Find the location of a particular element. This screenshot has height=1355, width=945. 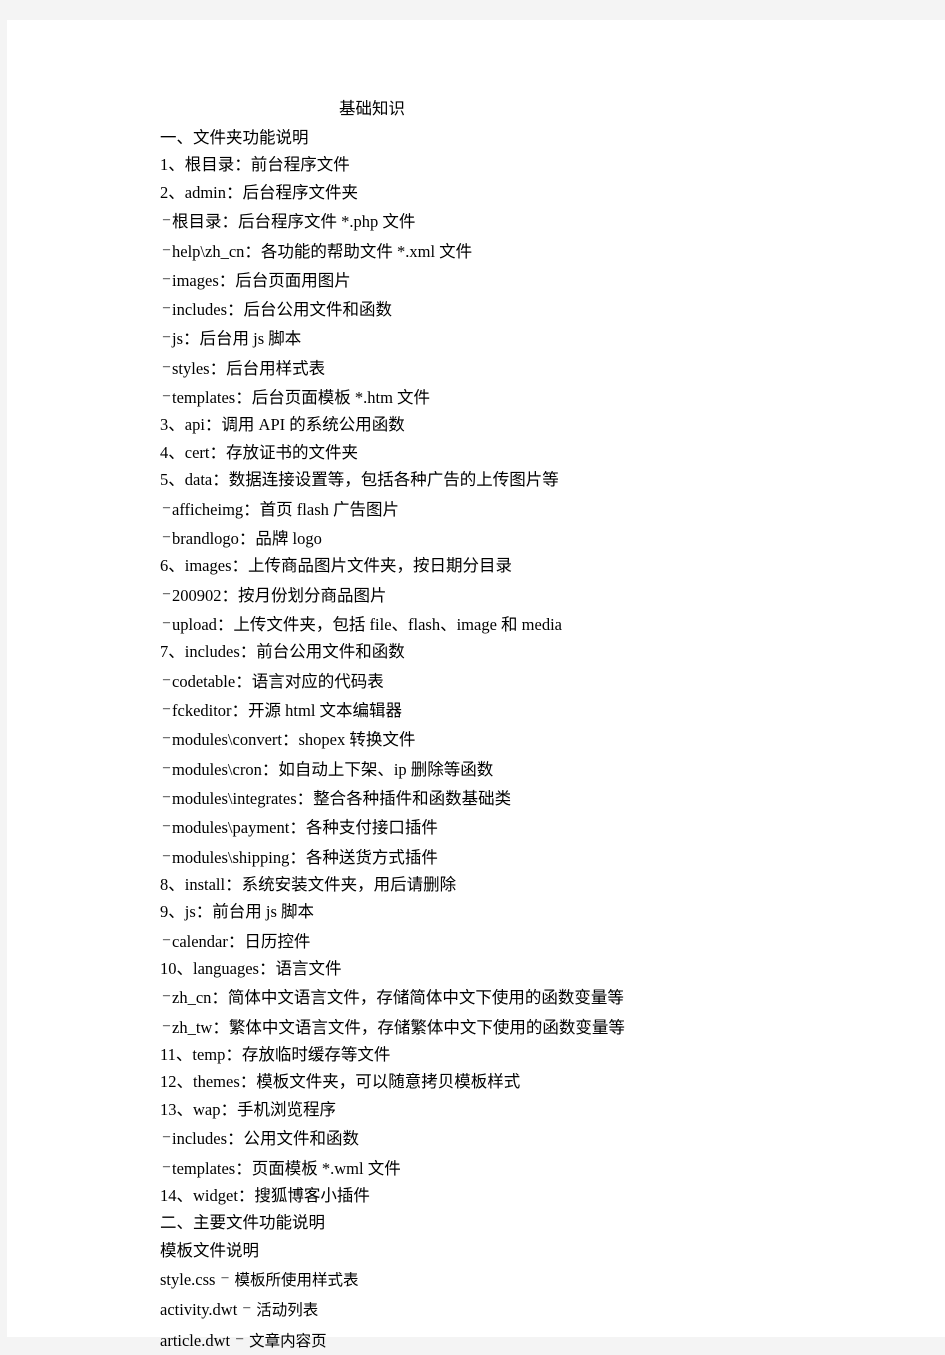

sub-item-text: help\zh_cn：各功能的帮助文件 *.xml 文件 is located at coordinates (322, 251).